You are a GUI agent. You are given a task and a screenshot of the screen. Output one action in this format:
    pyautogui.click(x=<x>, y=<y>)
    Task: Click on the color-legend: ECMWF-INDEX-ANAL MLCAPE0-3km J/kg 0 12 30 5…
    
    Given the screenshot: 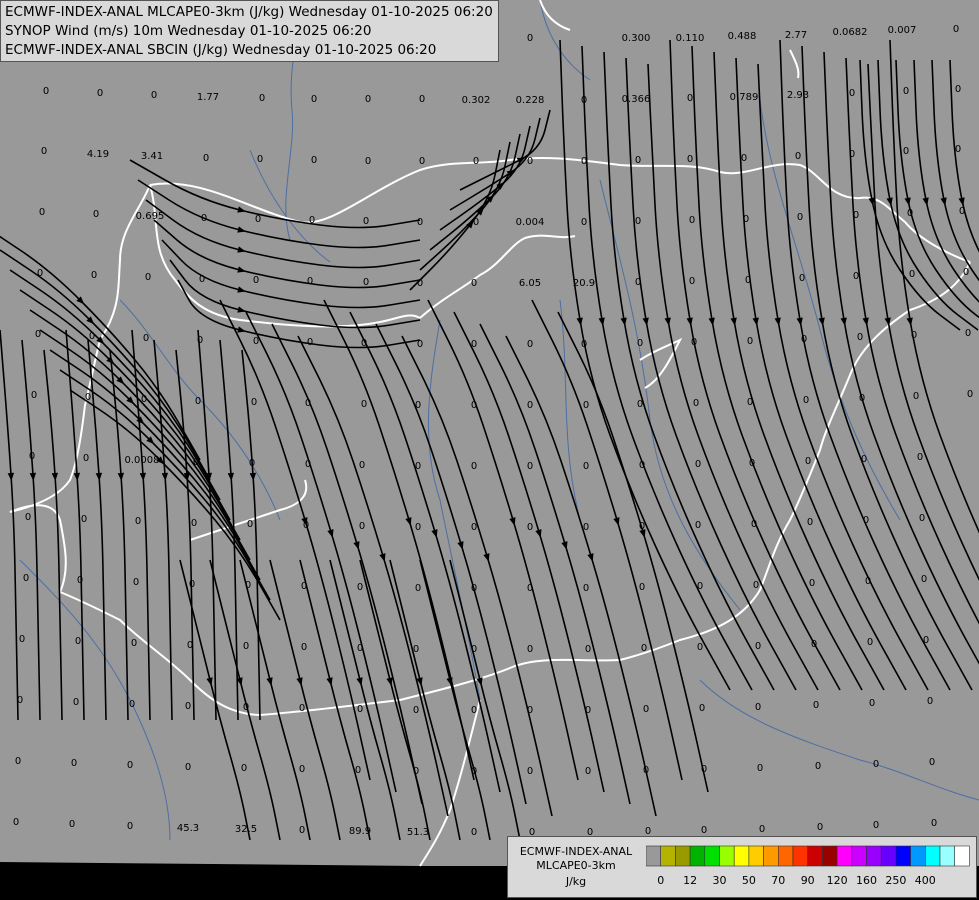 What is the action you would take?
    pyautogui.click(x=742, y=867)
    